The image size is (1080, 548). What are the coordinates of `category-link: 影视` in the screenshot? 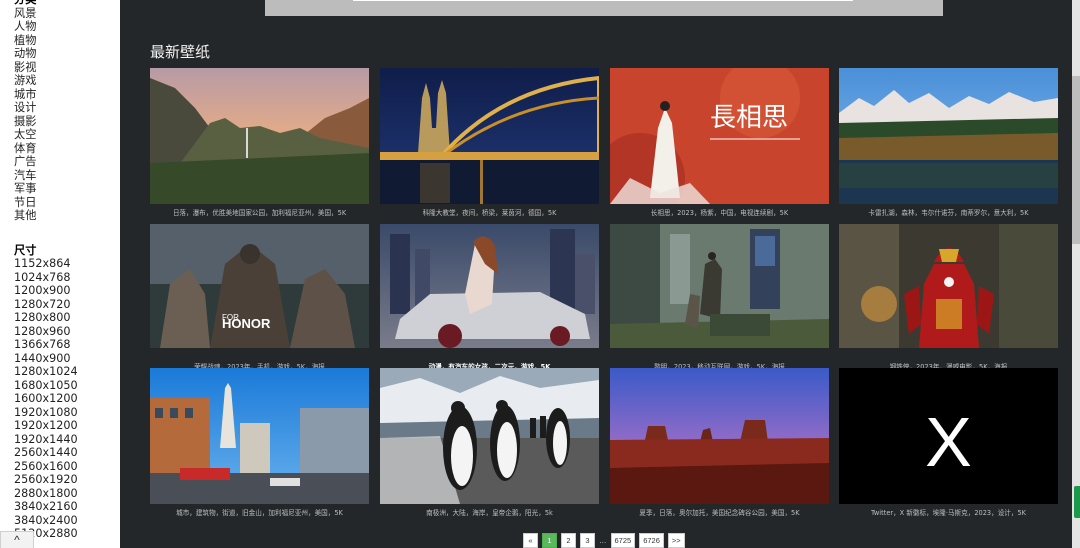 It's located at (46, 68).